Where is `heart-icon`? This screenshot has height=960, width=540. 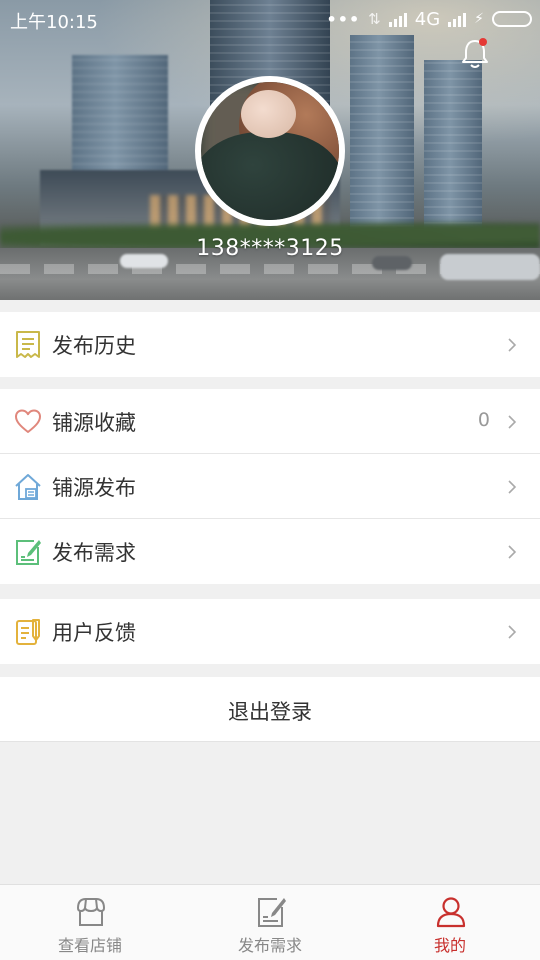 heart-icon is located at coordinates (28, 421).